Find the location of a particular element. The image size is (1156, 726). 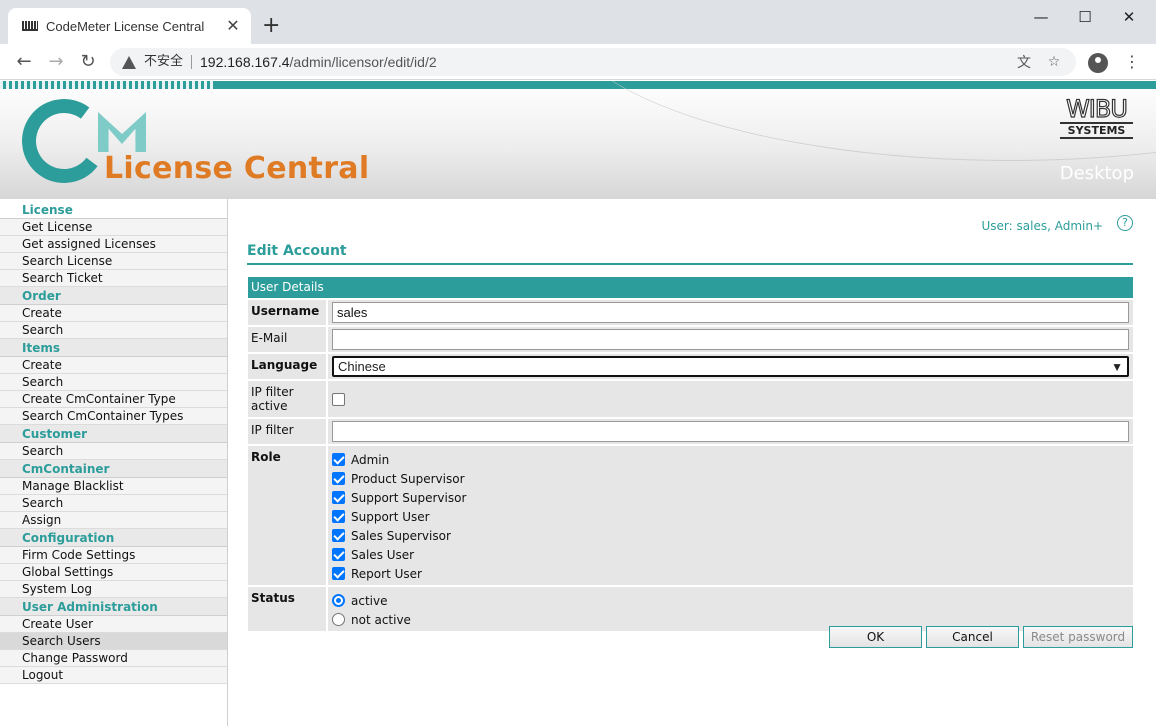

reset-password-button: Reset password is located at coordinates (1078, 637).